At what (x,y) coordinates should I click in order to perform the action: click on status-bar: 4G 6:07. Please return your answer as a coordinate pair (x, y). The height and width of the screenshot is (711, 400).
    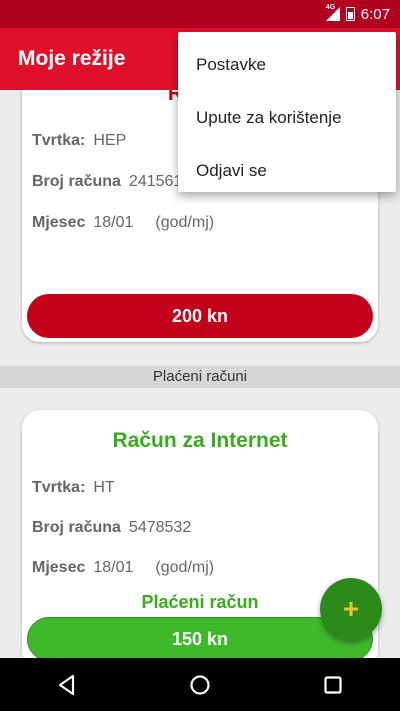
    Looking at the image, I should click on (200, 14).